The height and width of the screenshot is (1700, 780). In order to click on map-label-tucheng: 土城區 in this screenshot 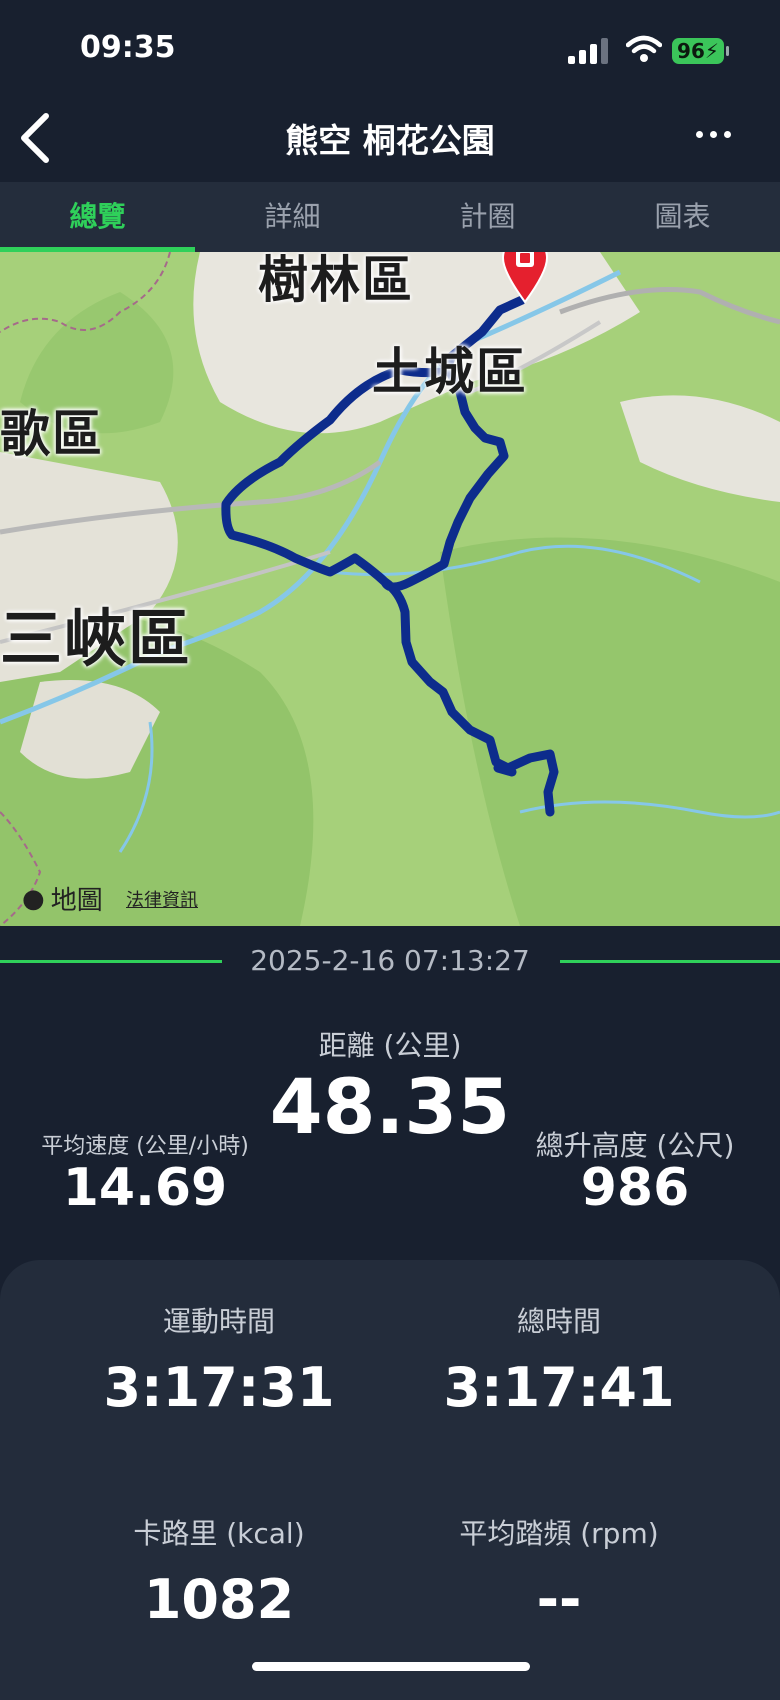, I will do `click(450, 372)`.